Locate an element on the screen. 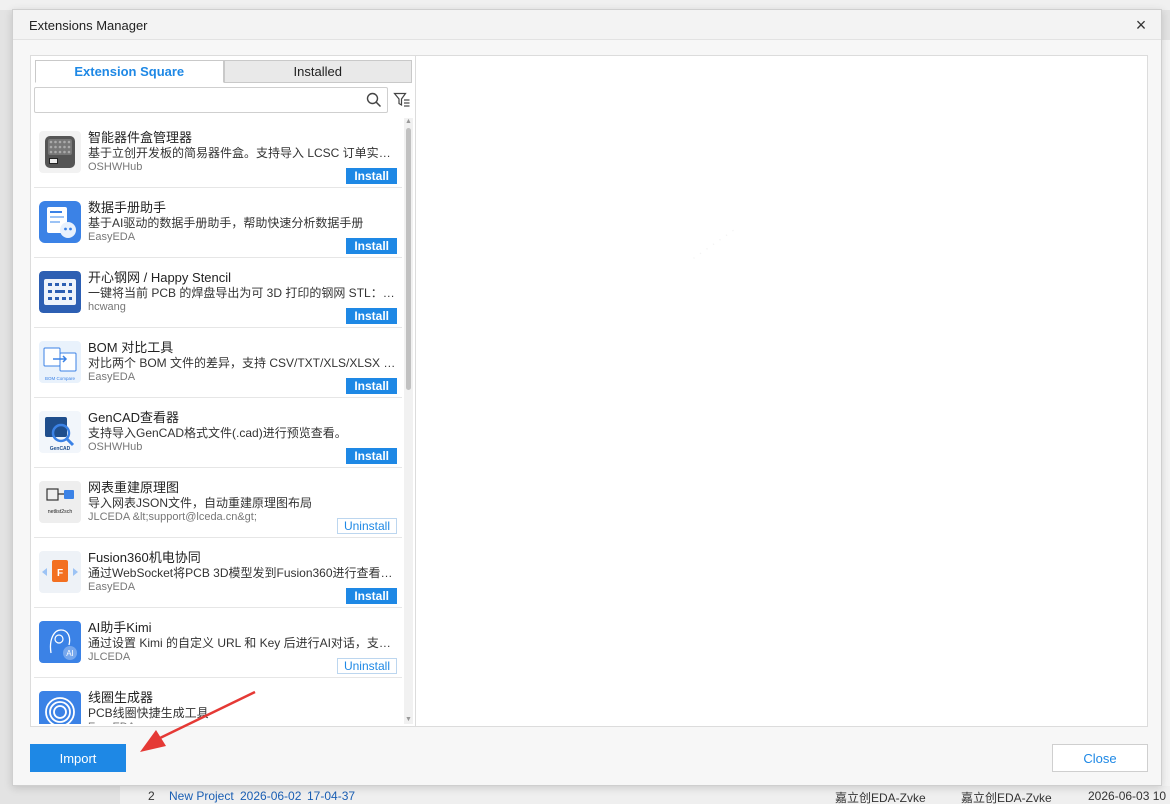 The image size is (1170, 804). kimi-thumbnail-icon: AI is located at coordinates (60, 642).